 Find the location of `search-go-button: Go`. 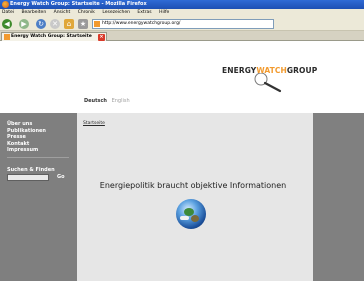

search-go-button: Go is located at coordinates (61, 177).